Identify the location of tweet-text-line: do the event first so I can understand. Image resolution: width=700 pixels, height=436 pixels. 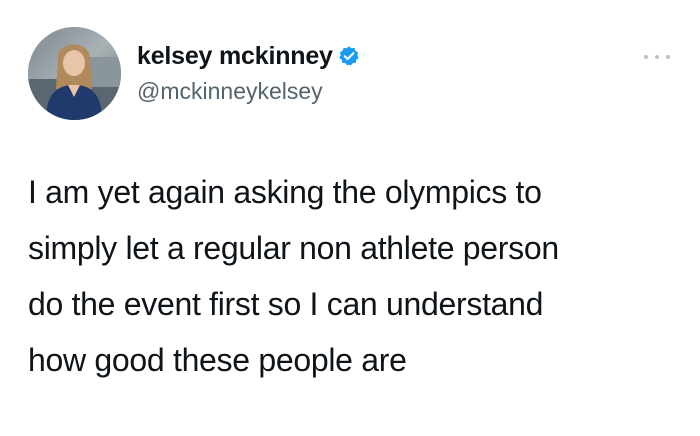
(286, 304).